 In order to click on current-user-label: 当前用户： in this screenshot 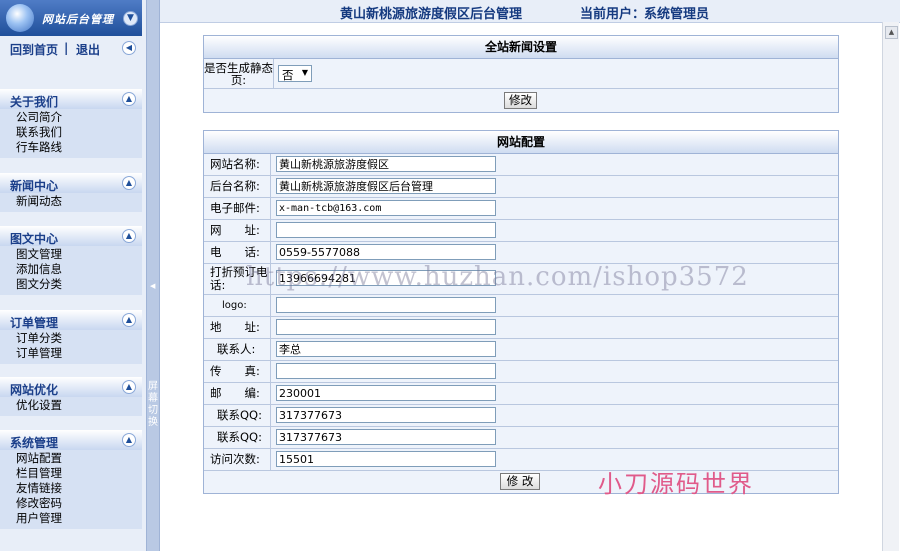, I will do `click(613, 14)`.